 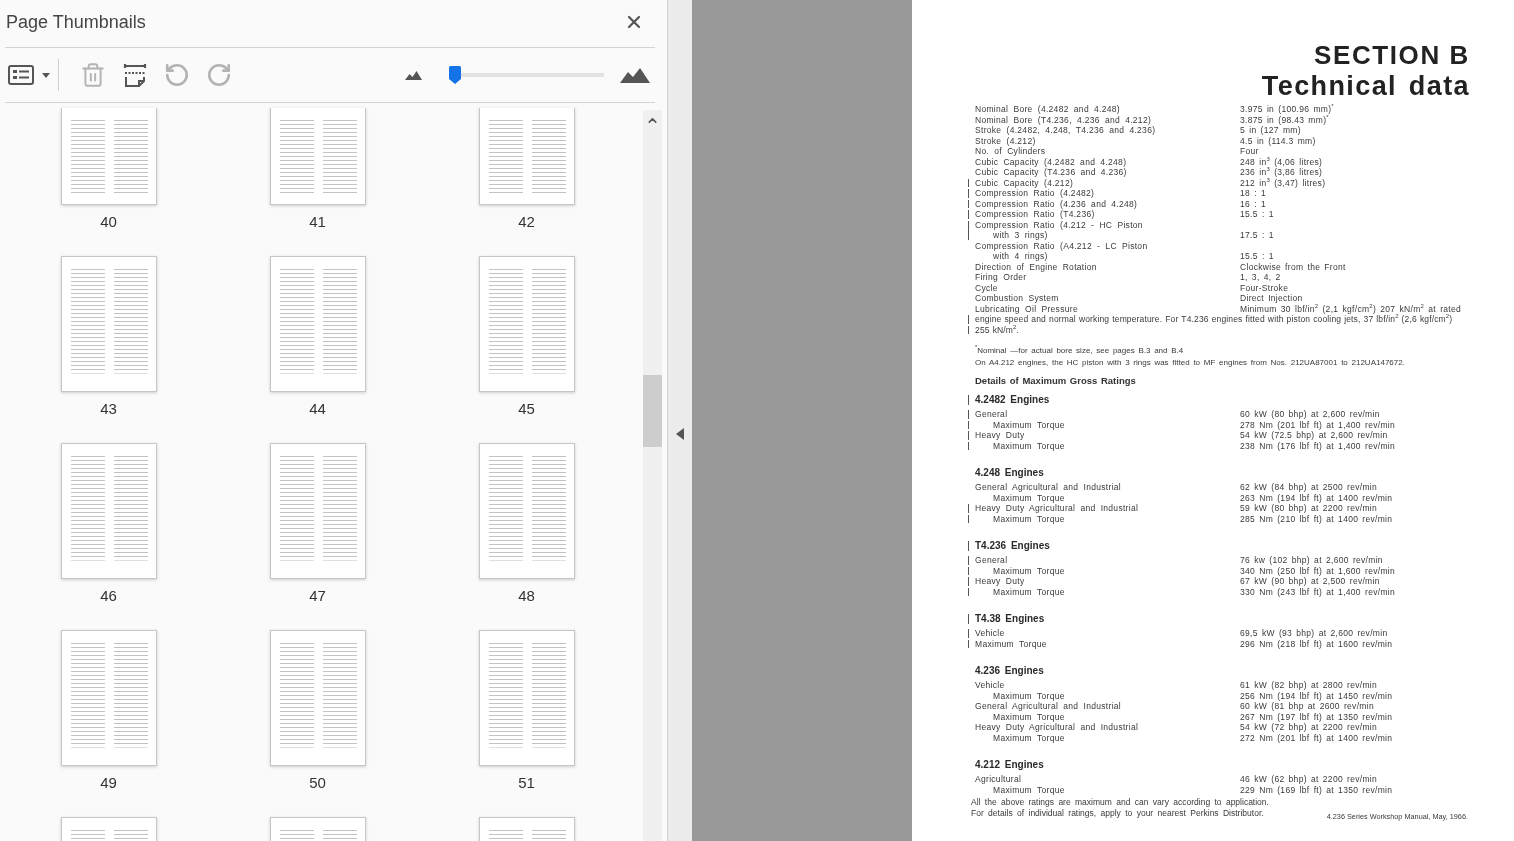 What do you see at coordinates (1059, 224) in the screenshot?
I see `spec-label: Compression Ratio (4.212 - HC Piston` at bounding box center [1059, 224].